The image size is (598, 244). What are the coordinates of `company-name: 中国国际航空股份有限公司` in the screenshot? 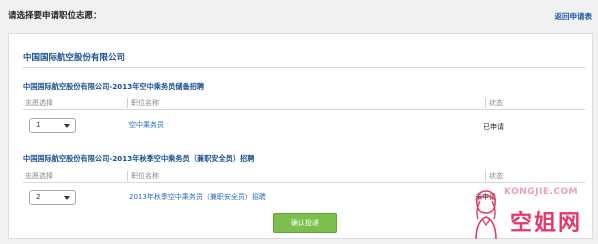 It's located at (74, 58).